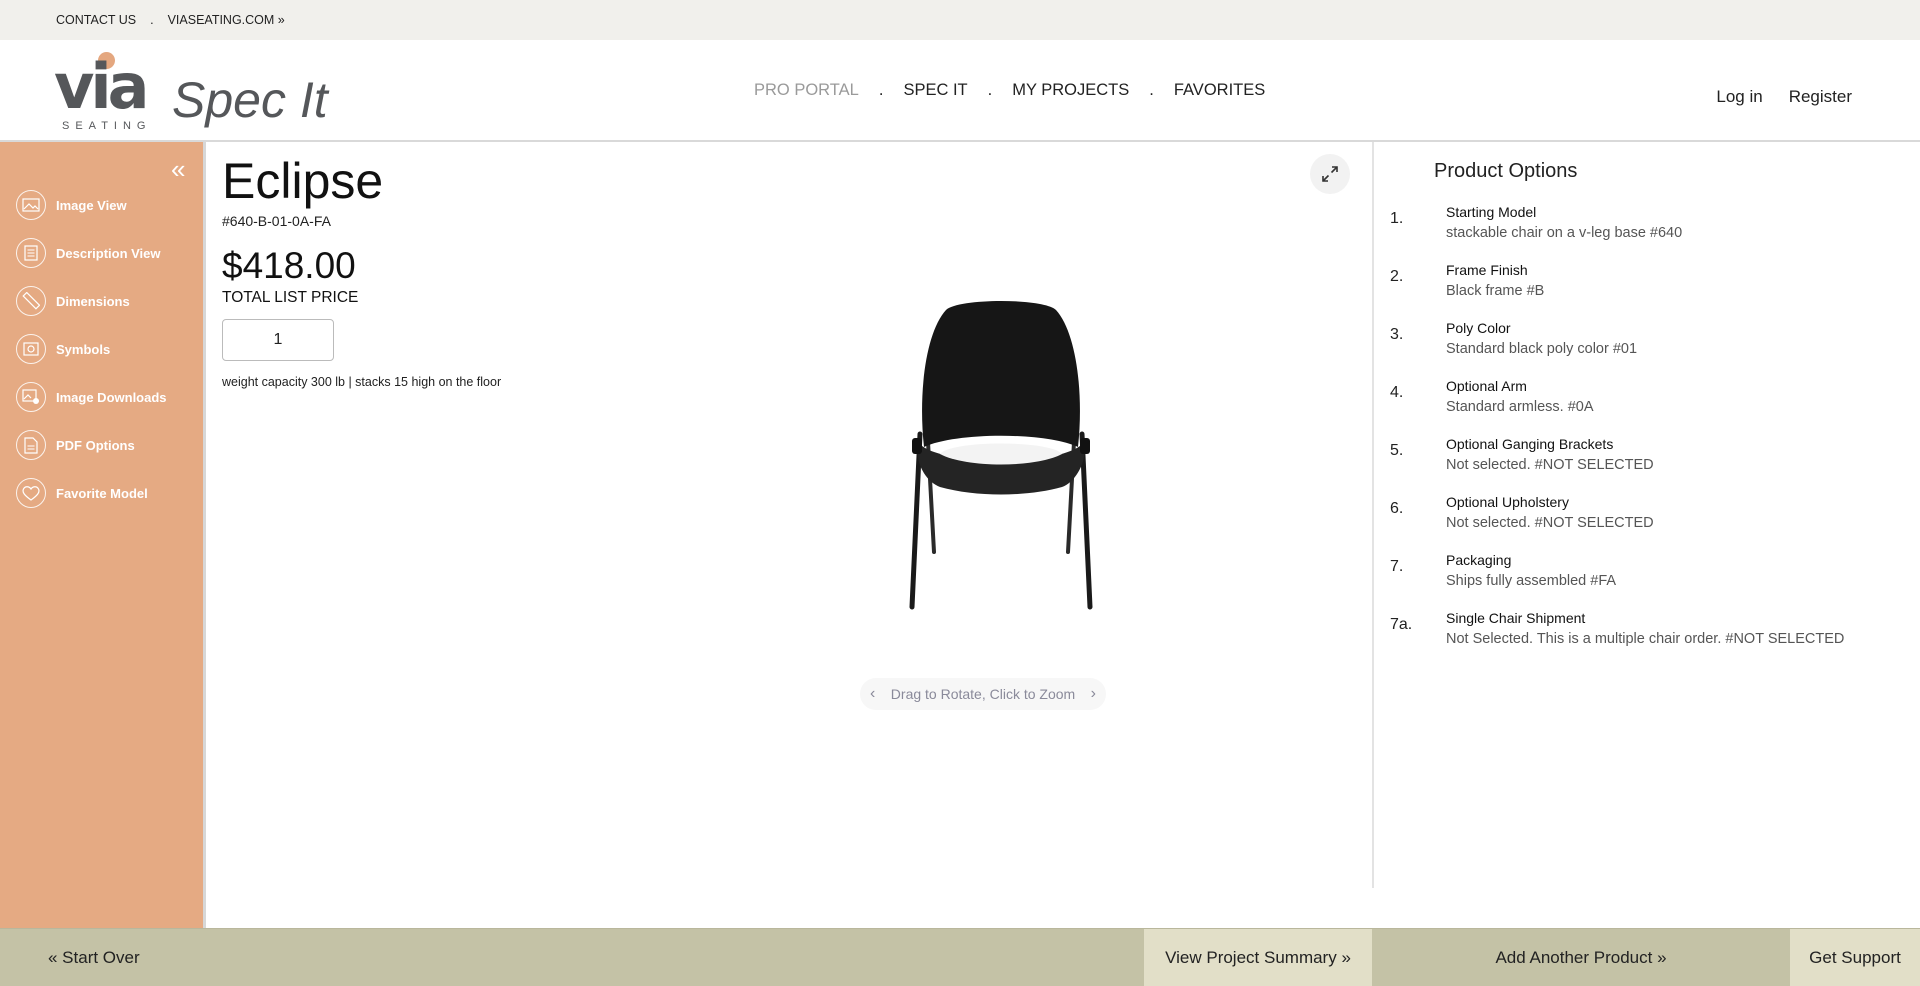  I want to click on login-link: Log in, so click(1739, 97).